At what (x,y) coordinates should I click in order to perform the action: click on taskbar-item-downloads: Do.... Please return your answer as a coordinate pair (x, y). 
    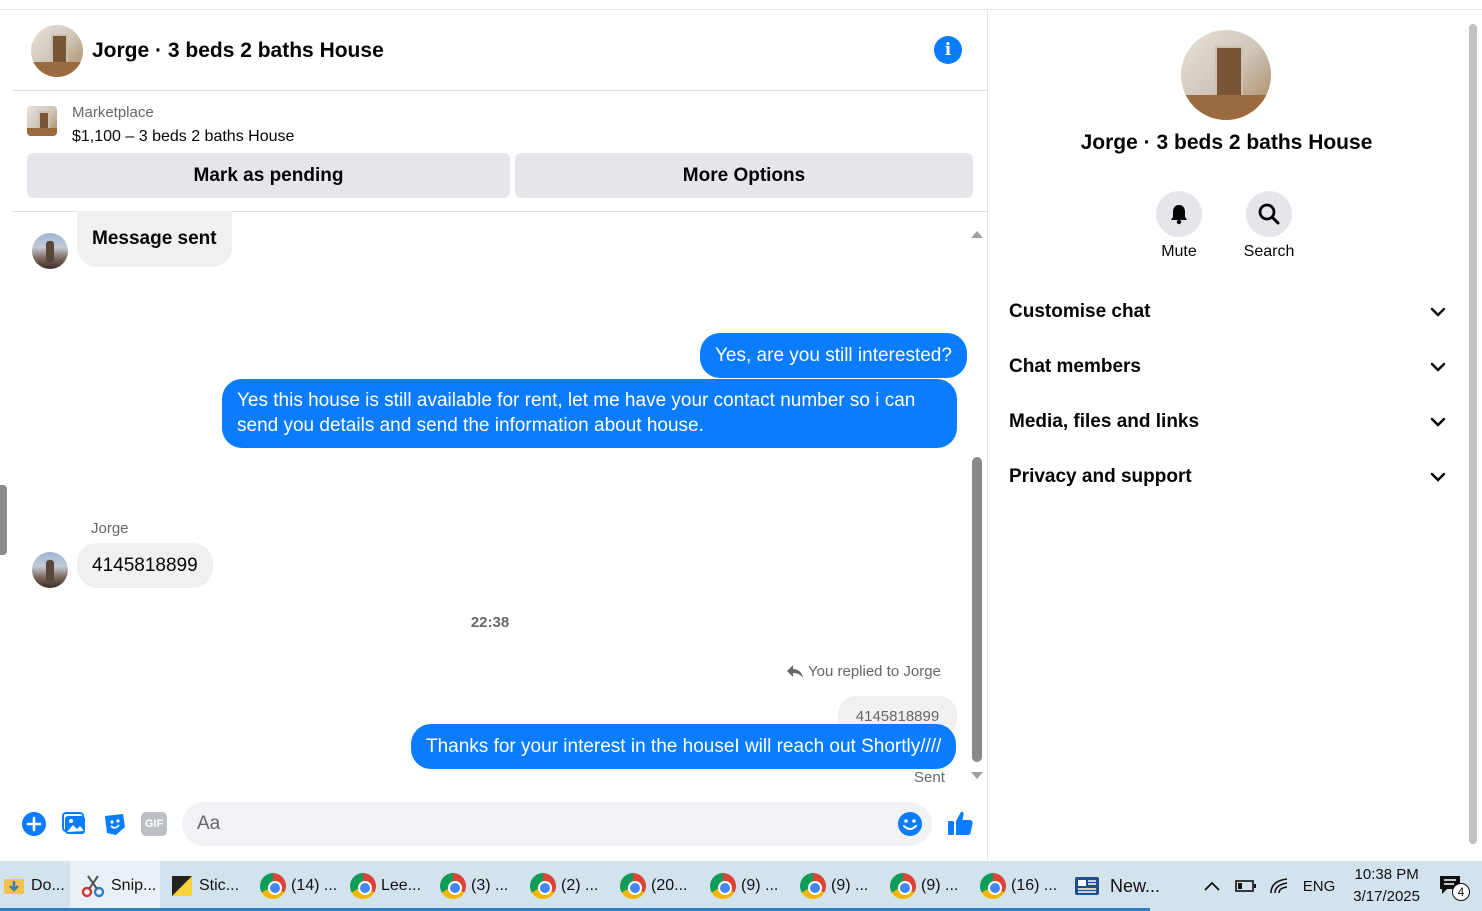
    Looking at the image, I should click on (45, 886).